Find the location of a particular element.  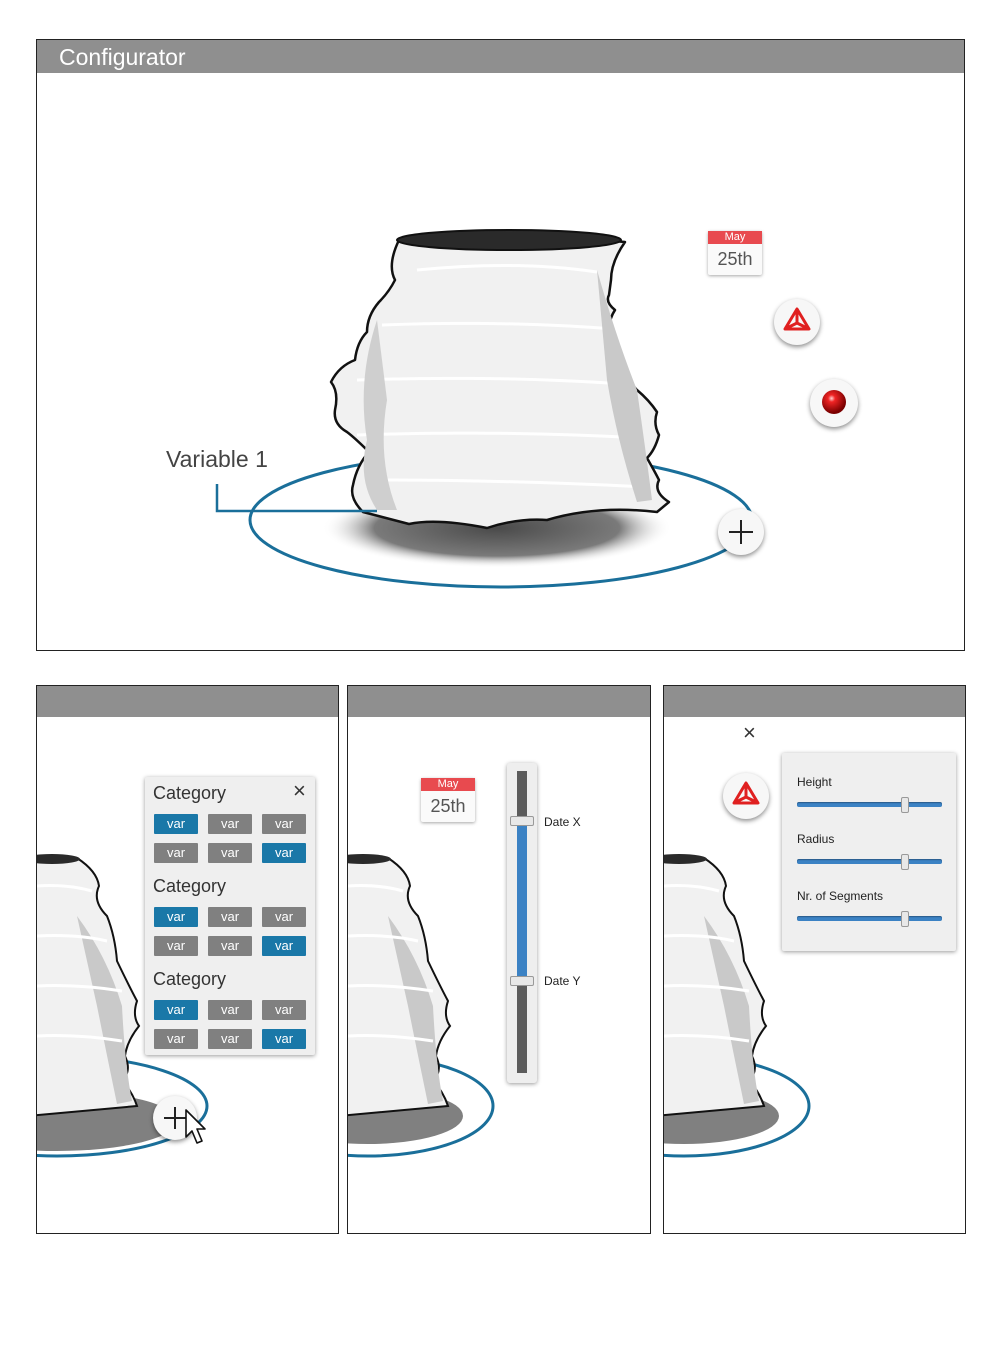

slider-label: Height is located at coordinates (814, 782).